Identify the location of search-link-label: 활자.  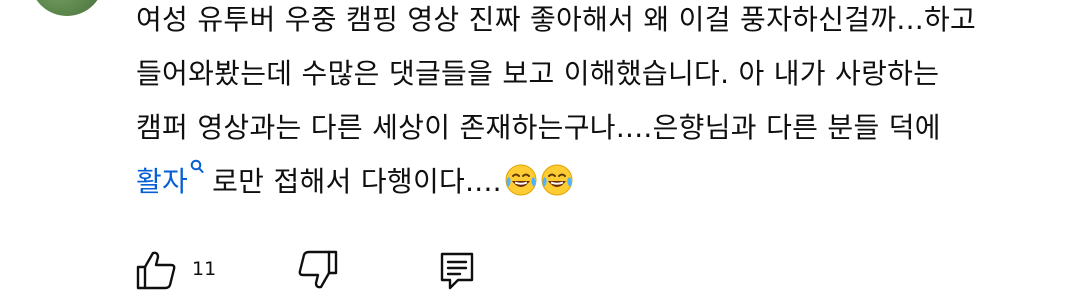
(162, 181).